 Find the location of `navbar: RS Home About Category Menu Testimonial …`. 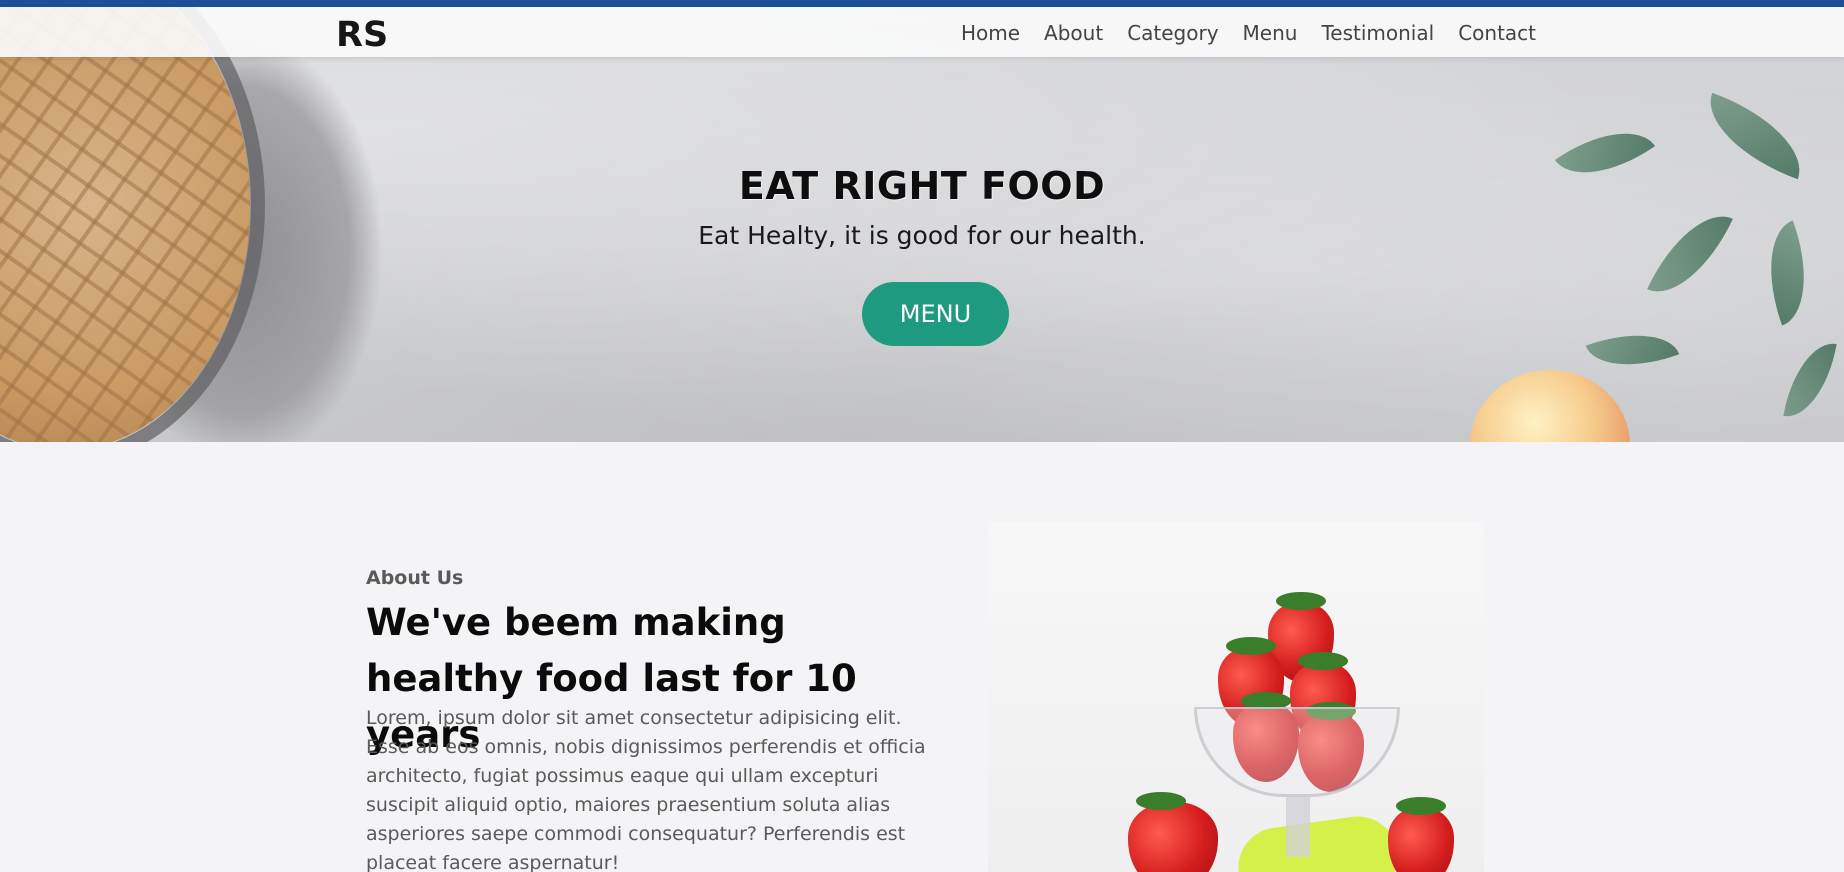

navbar: RS Home About Category Menu Testimonial … is located at coordinates (922, 32).